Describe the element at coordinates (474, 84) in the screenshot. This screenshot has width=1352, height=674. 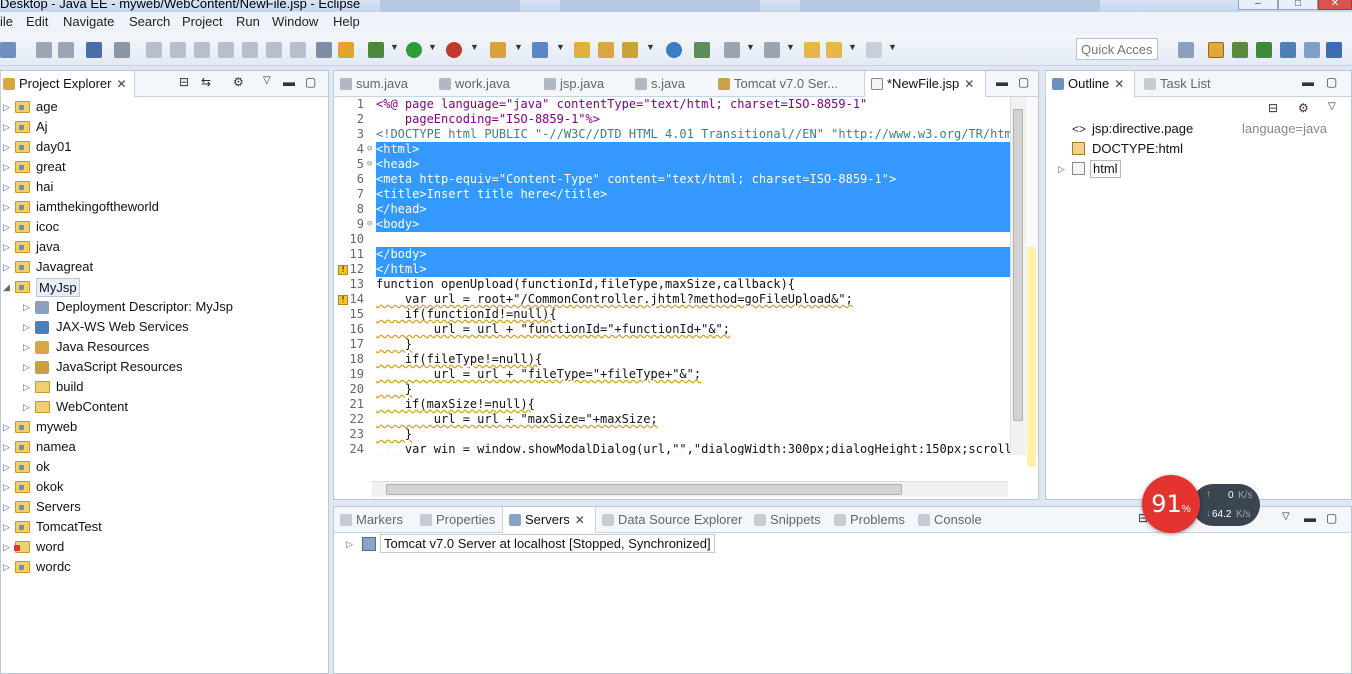
I see `tab-work-java: work.java` at that location.